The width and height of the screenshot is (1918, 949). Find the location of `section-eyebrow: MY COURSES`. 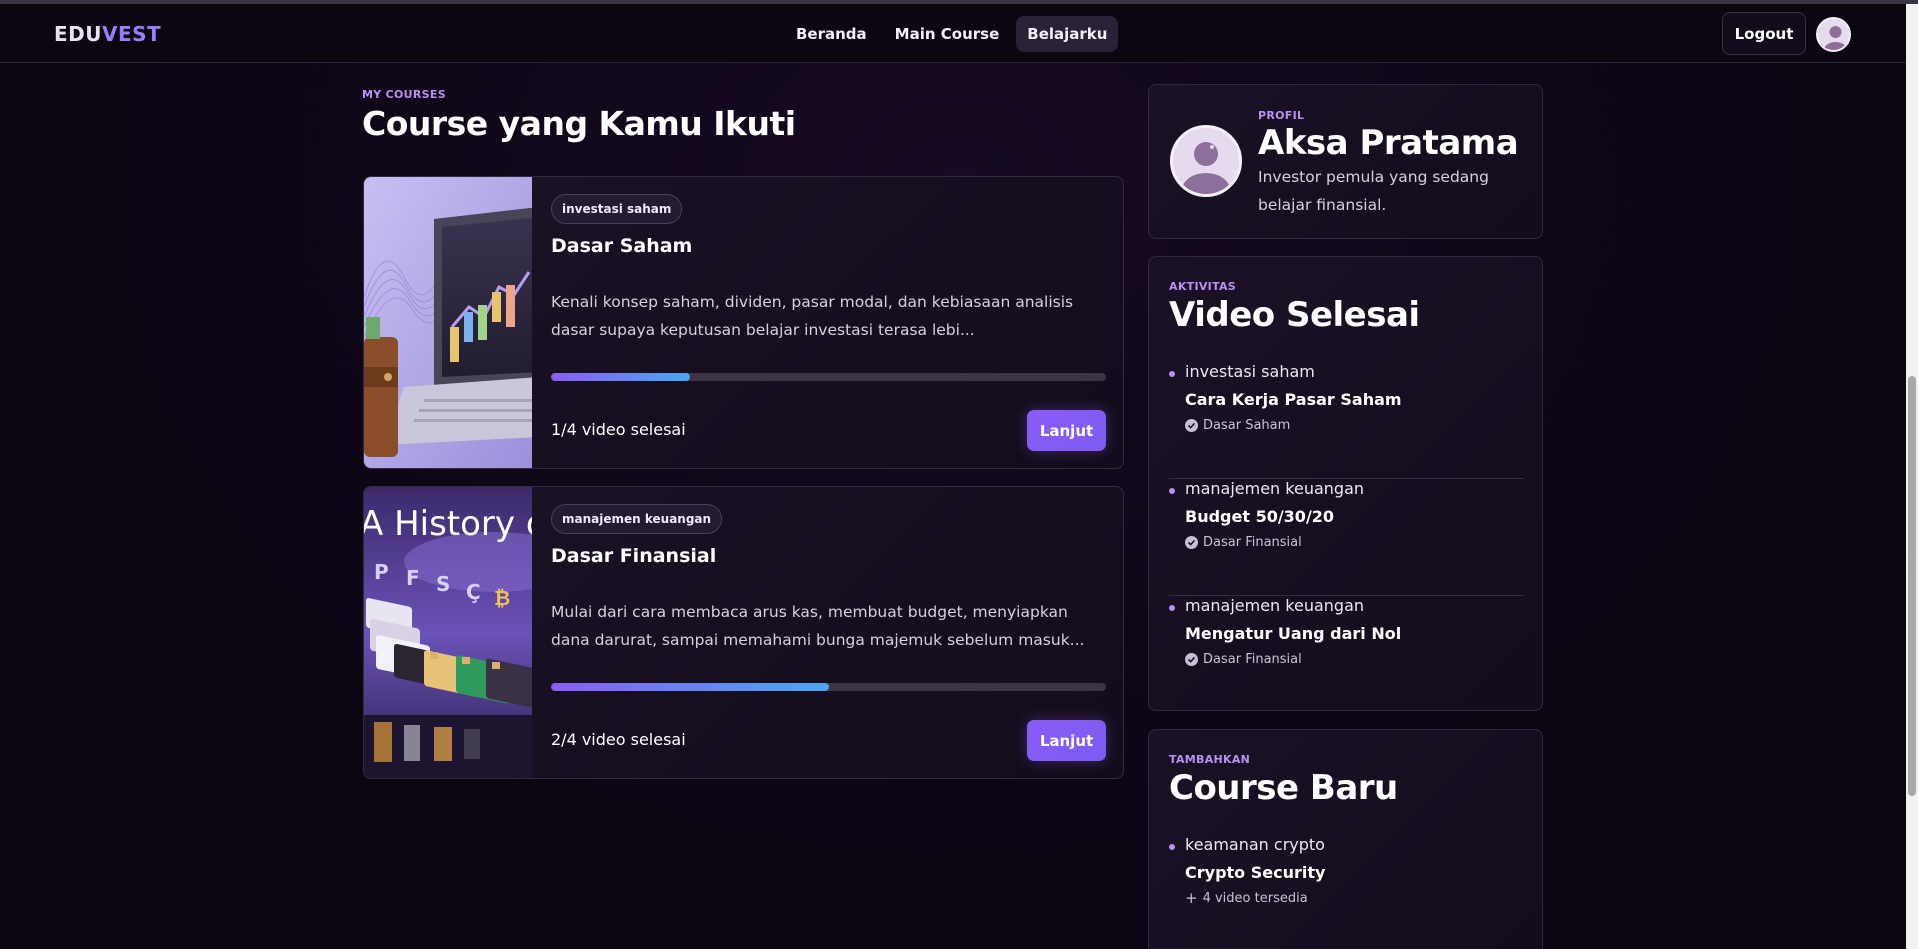

section-eyebrow: MY COURSES is located at coordinates (404, 94).